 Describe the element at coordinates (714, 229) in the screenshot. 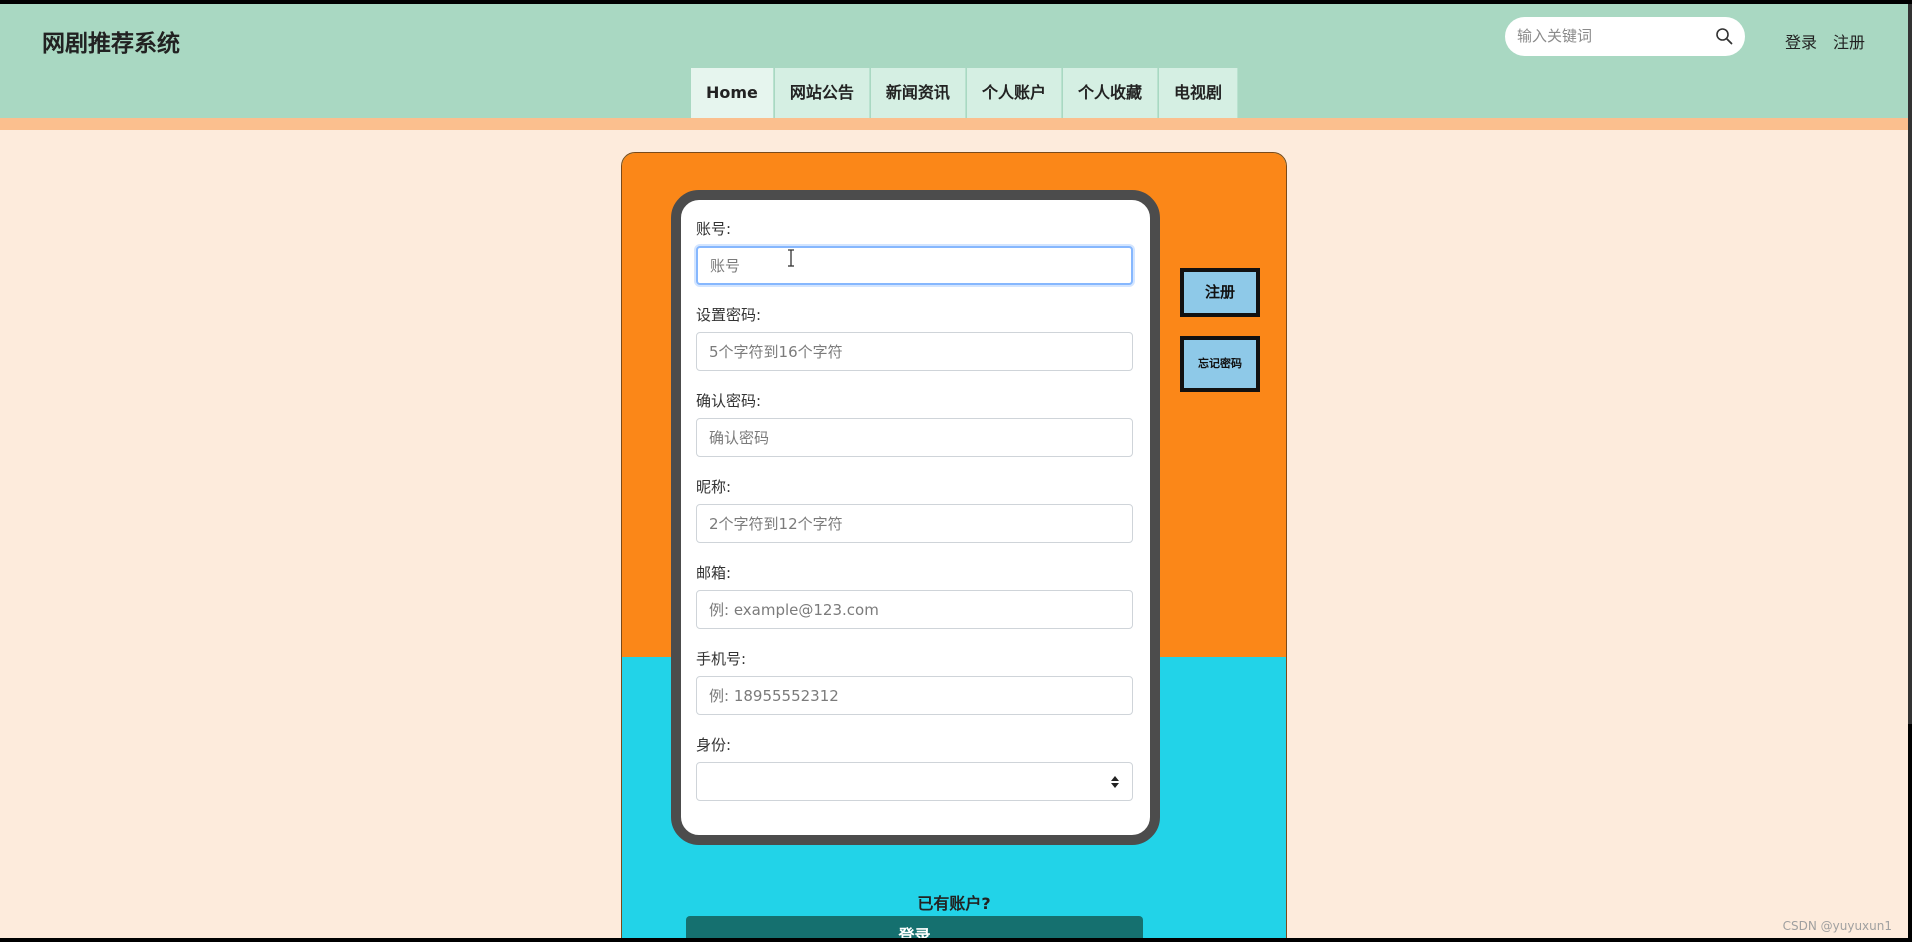

I see `account-label: 账号:` at that location.